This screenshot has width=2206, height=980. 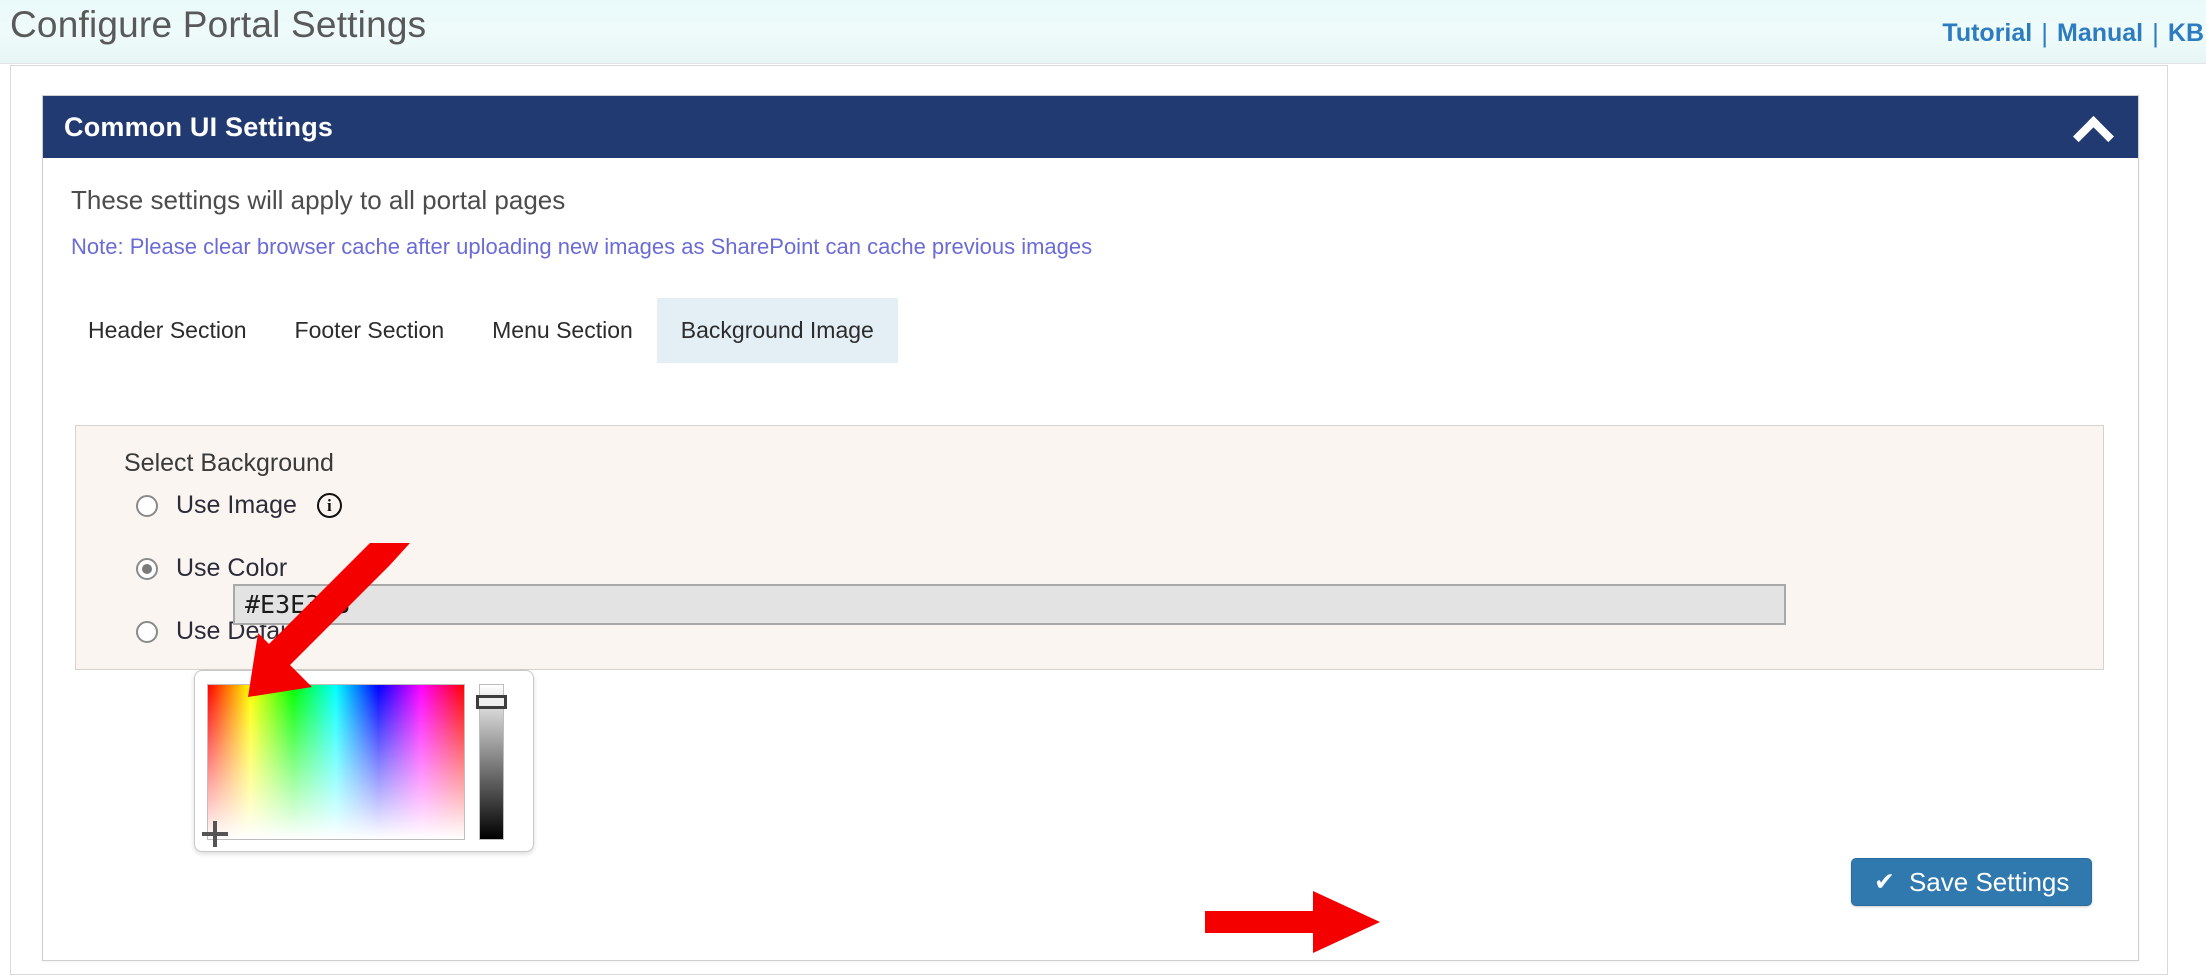 I want to click on label-use-color: Use Color, so click(x=231, y=568).